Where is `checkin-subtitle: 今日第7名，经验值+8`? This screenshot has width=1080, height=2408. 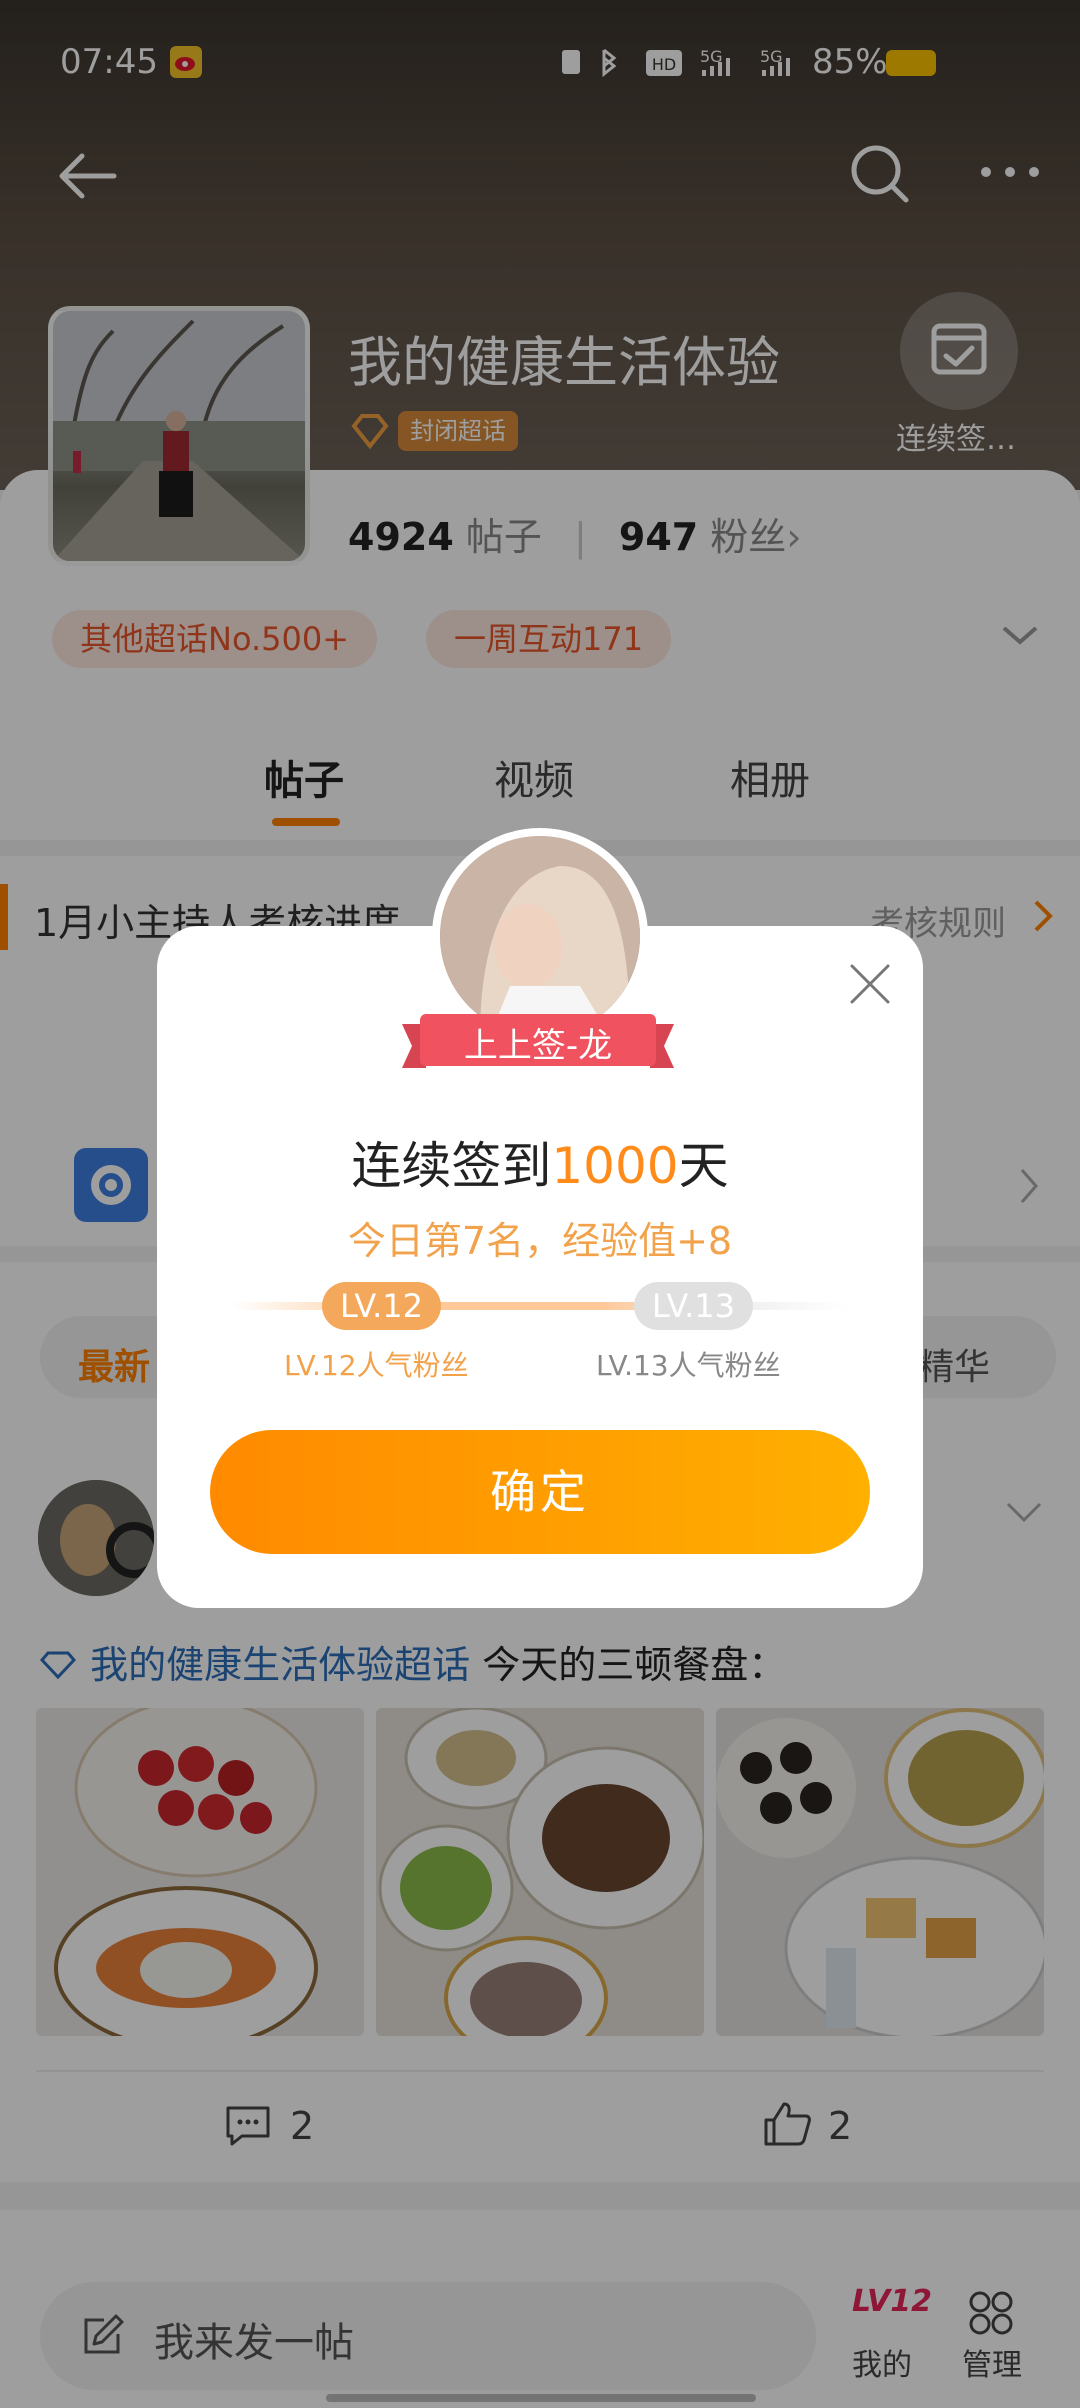
checkin-subtitle: 今日第7名，经验值+8 is located at coordinates (540, 1241).